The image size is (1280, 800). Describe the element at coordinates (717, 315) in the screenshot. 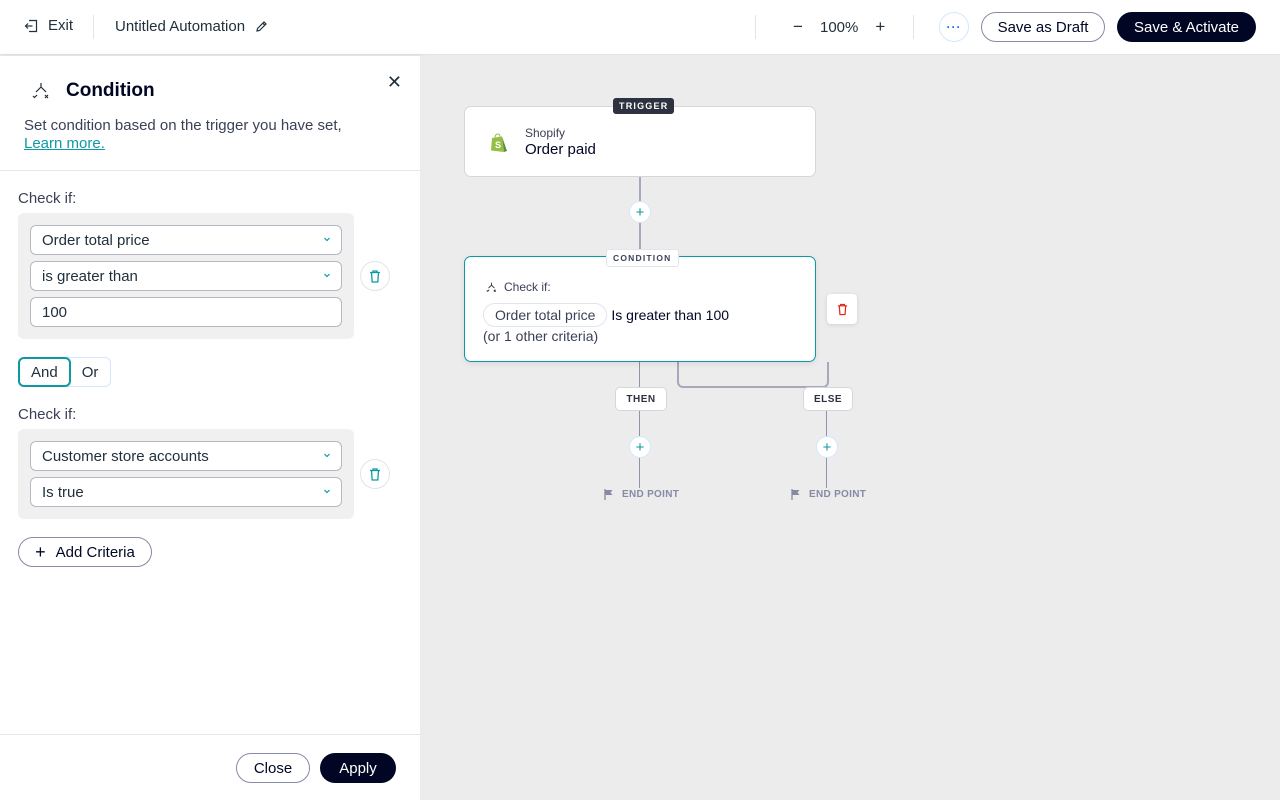

I see `condition-value: 100` at that location.